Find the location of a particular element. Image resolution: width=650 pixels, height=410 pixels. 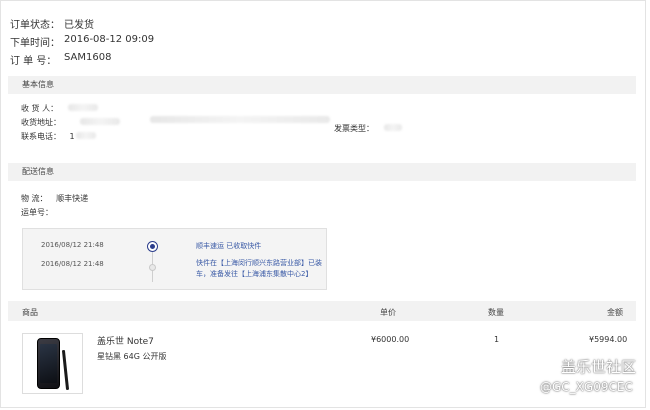

product-qty: 1 is located at coordinates (497, 339).